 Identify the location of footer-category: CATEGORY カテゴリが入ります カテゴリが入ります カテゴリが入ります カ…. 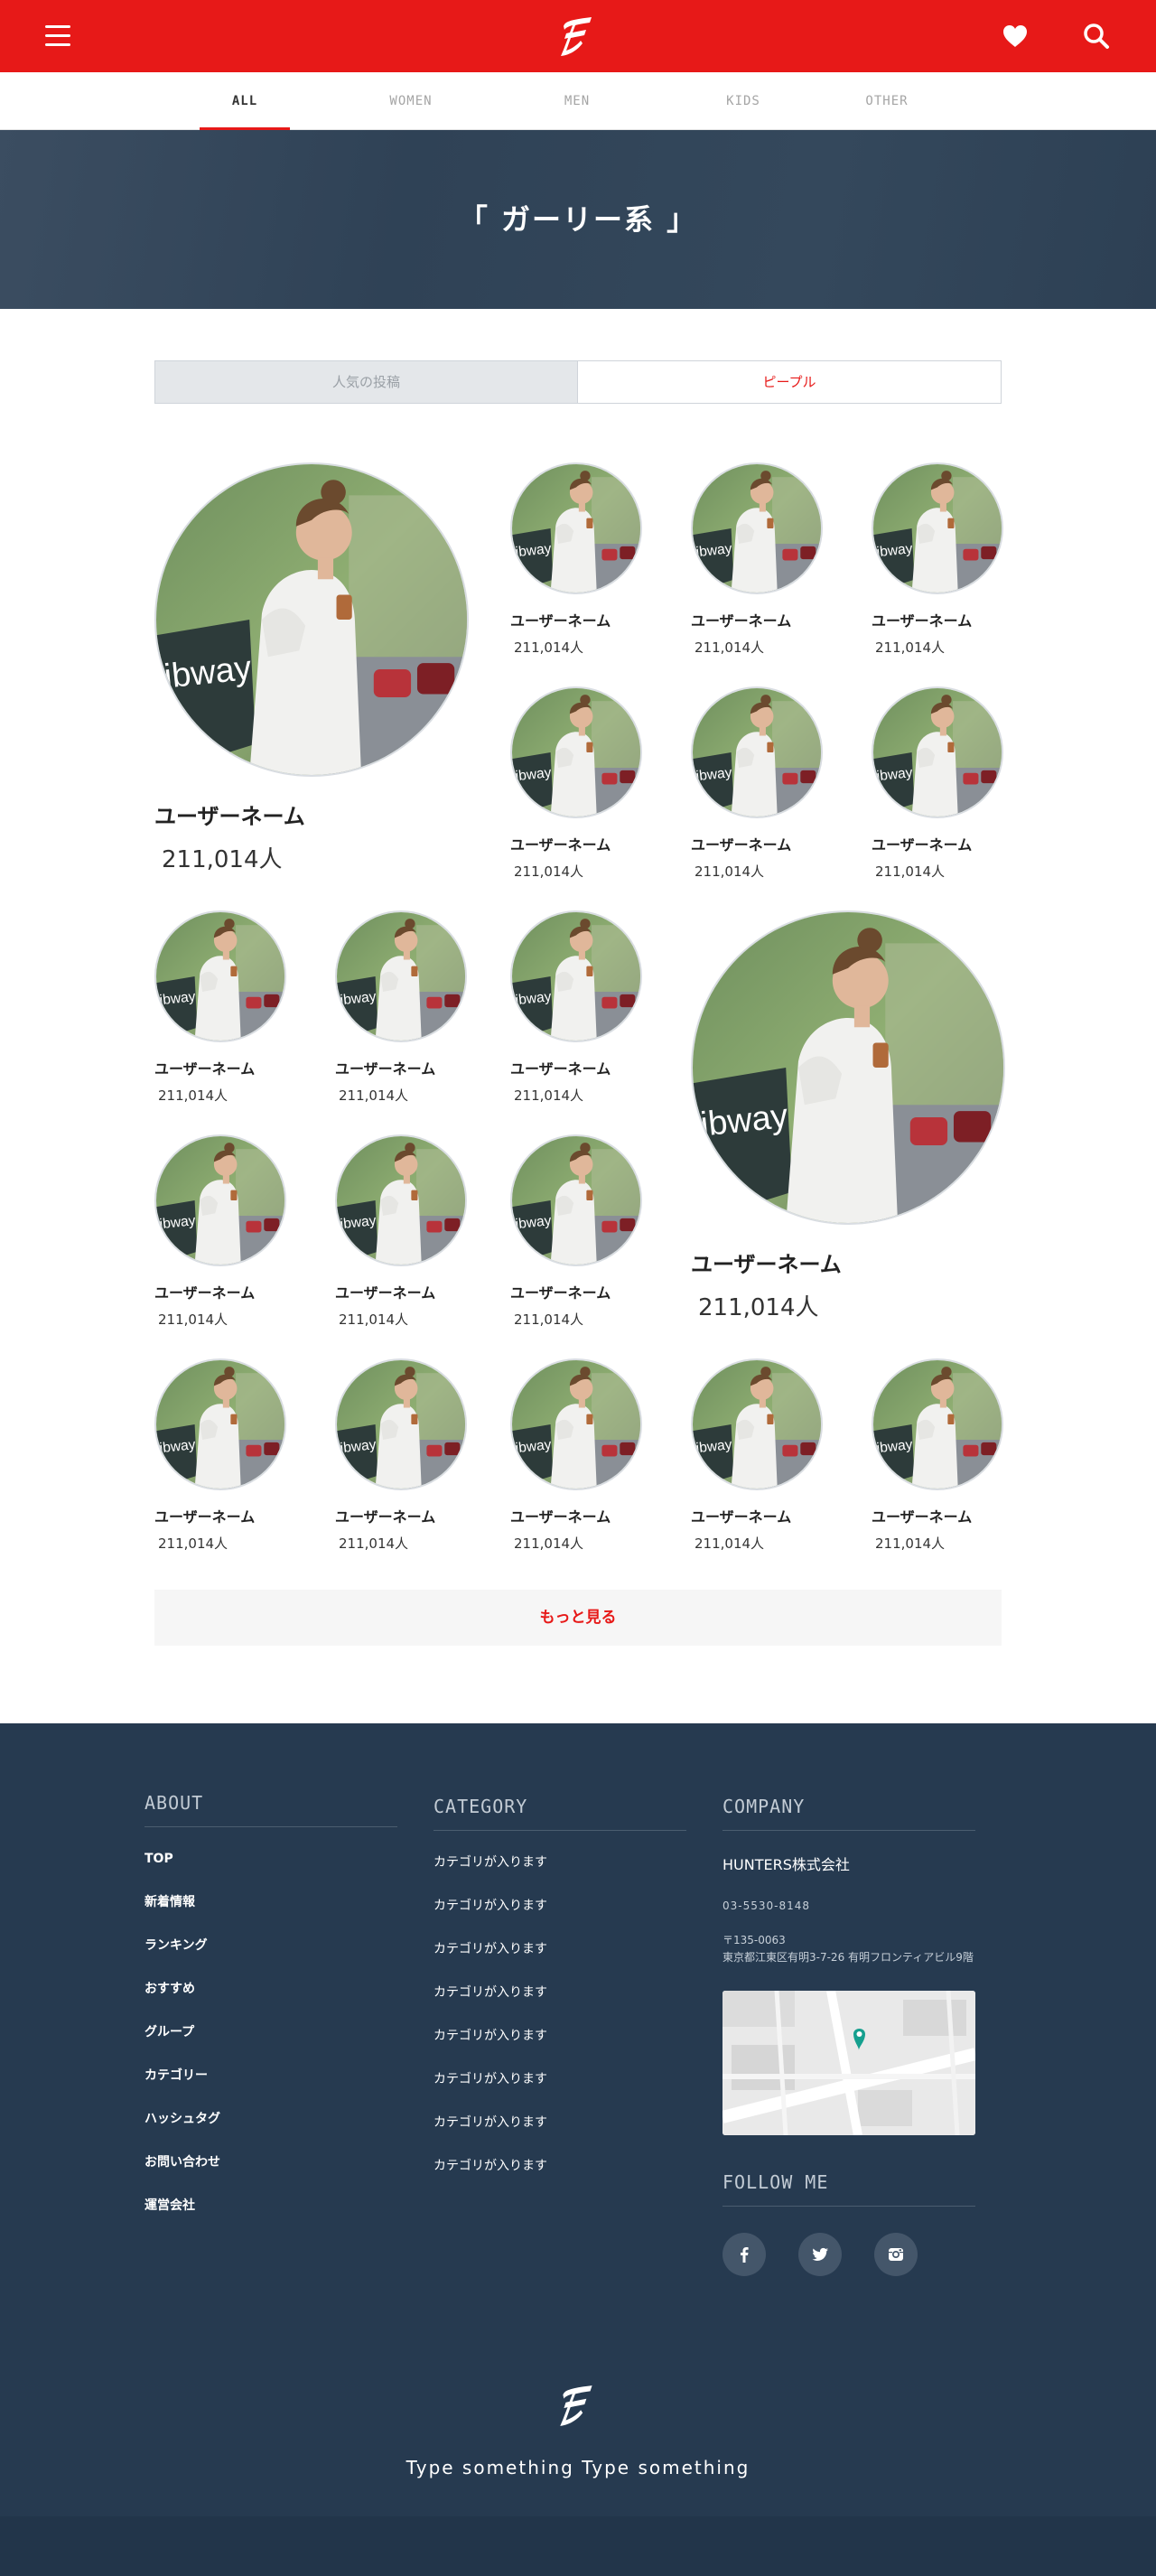
(560, 1997).